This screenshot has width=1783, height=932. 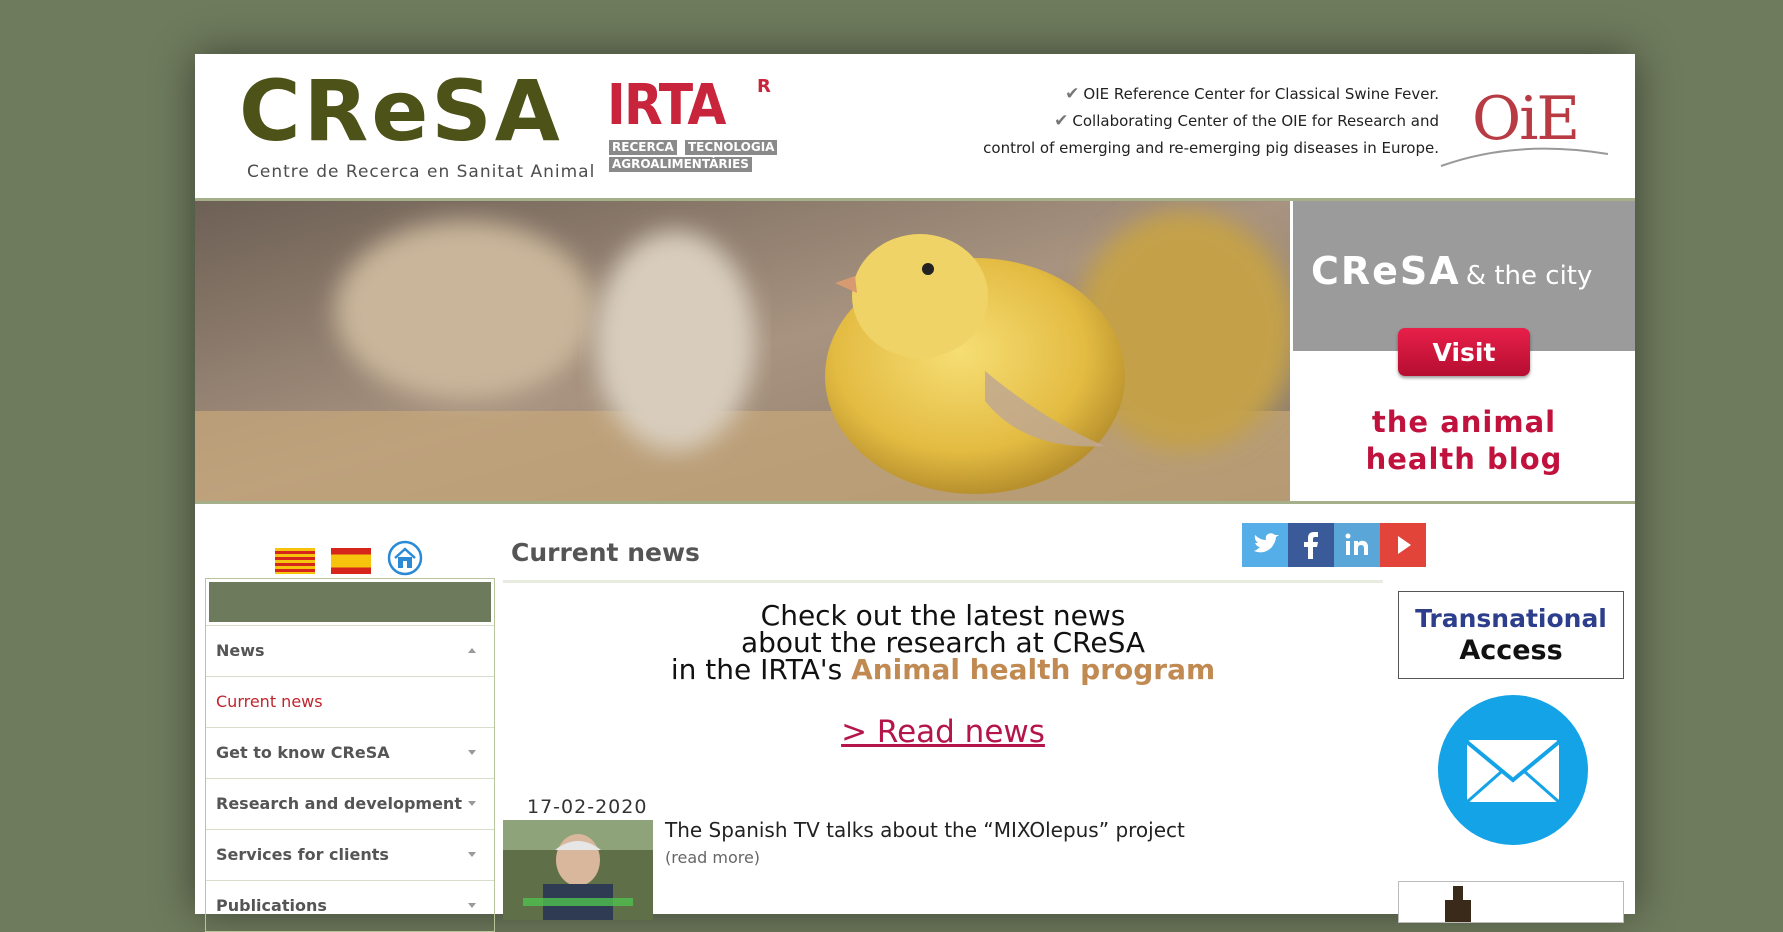 What do you see at coordinates (302, 854) in the screenshot?
I see `sidebar-item-label: Services for clients` at bounding box center [302, 854].